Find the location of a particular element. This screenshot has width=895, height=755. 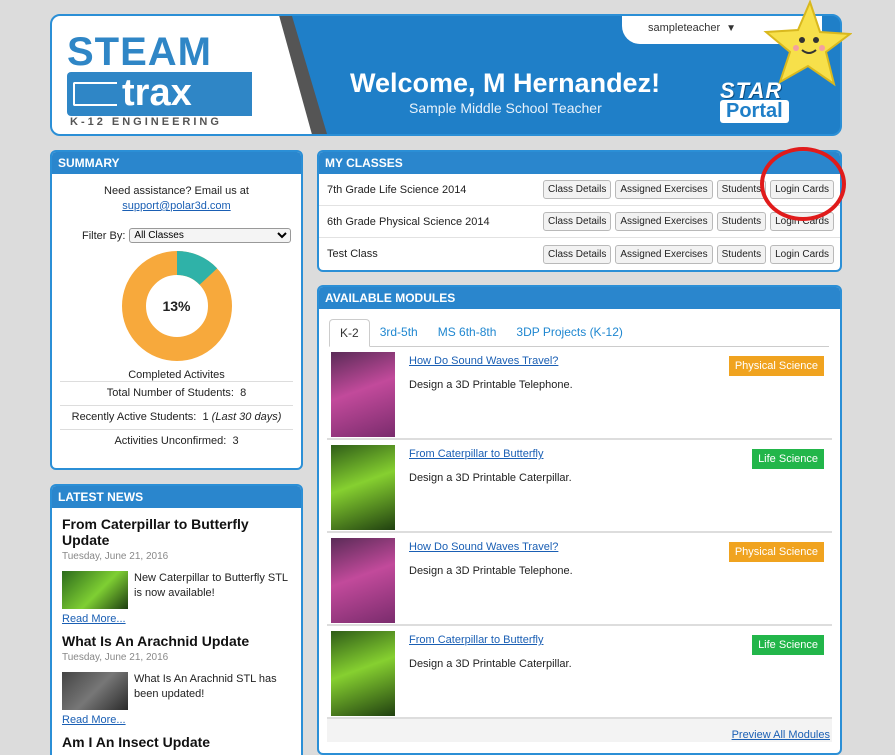

completed-label: Completed Activites is located at coordinates (176, 375).